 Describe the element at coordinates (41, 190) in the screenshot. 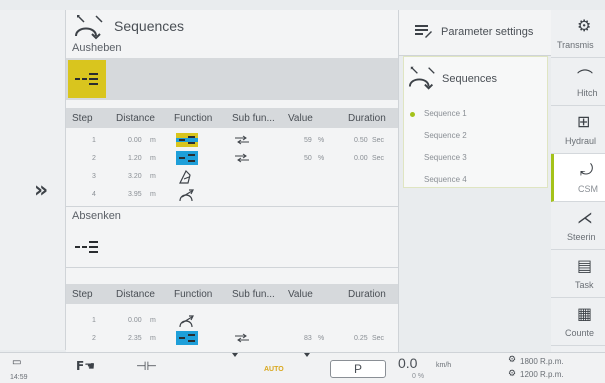

I see `expand-panel-button: »` at that location.